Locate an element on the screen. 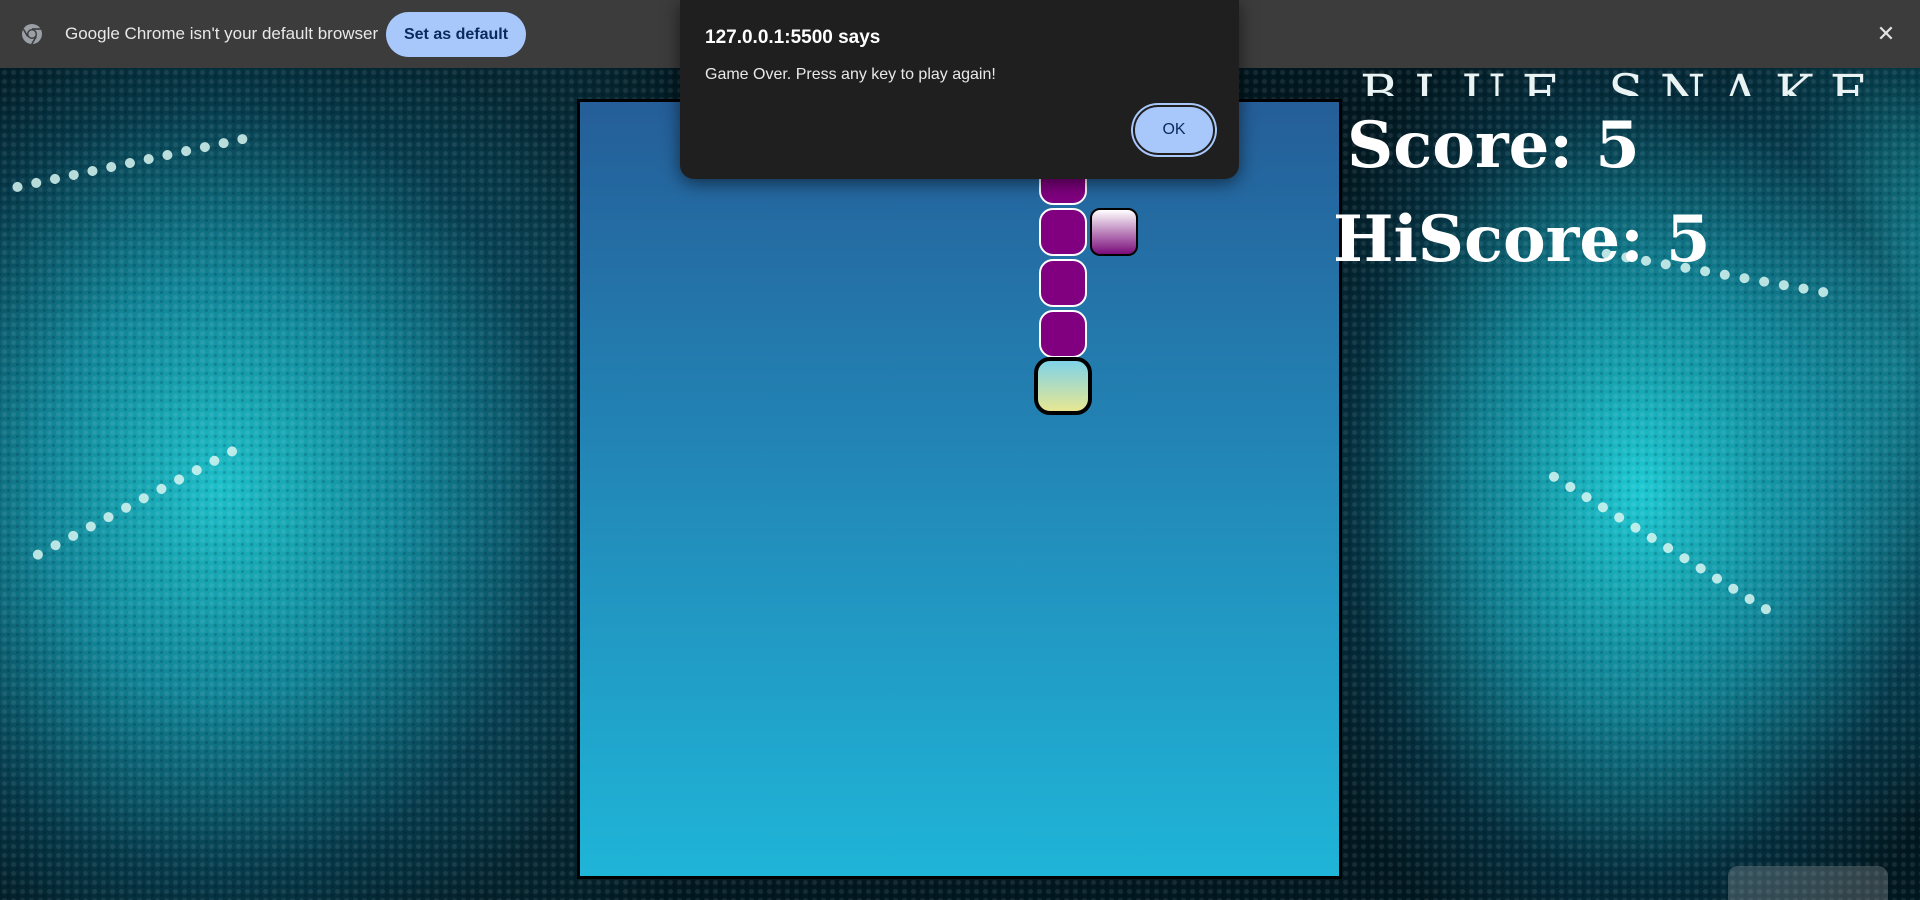 Image resolution: width=1920 pixels, height=900 pixels. chrome-icon is located at coordinates (32, 34).